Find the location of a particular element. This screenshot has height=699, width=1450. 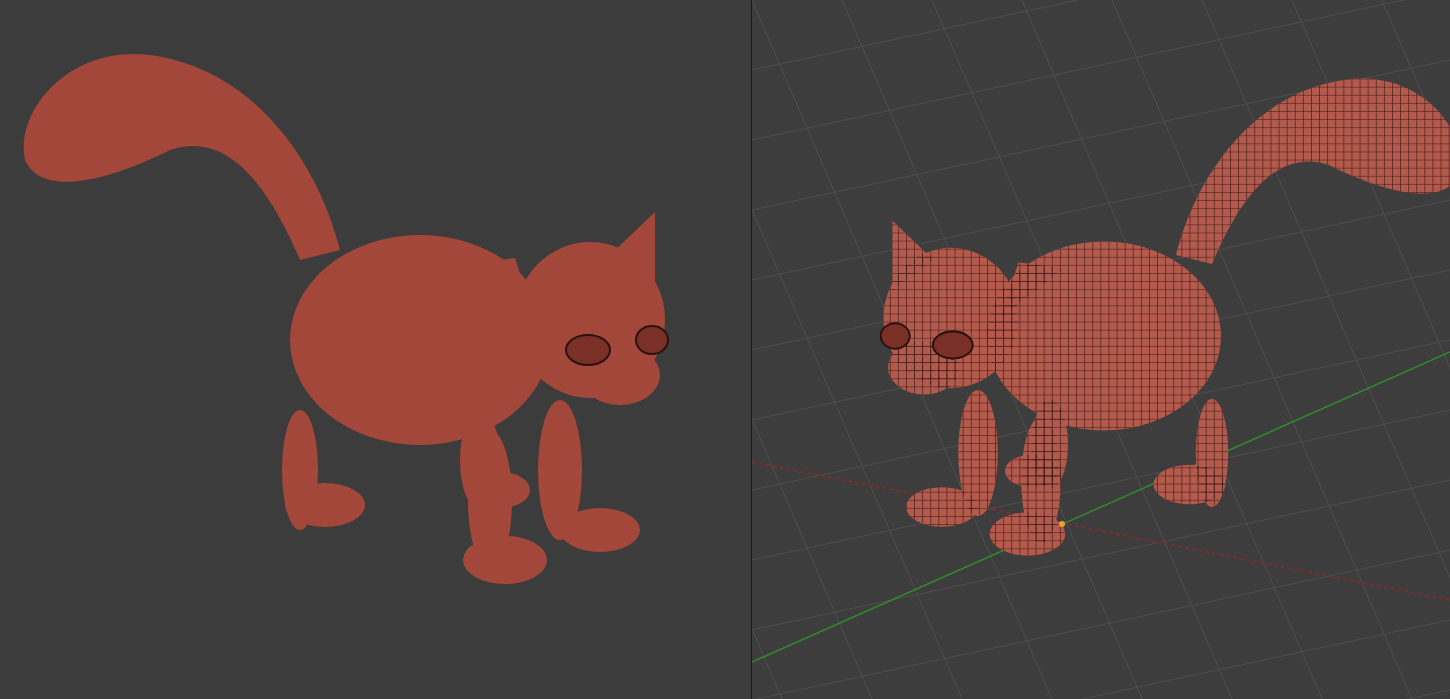

origin-dot is located at coordinates (1062, 524).